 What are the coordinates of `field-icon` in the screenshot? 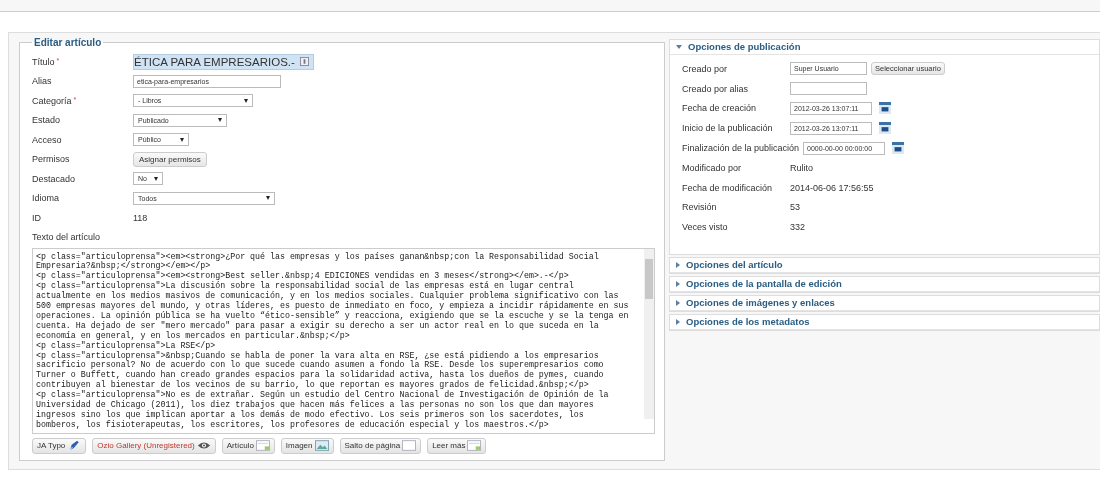 It's located at (304, 62).